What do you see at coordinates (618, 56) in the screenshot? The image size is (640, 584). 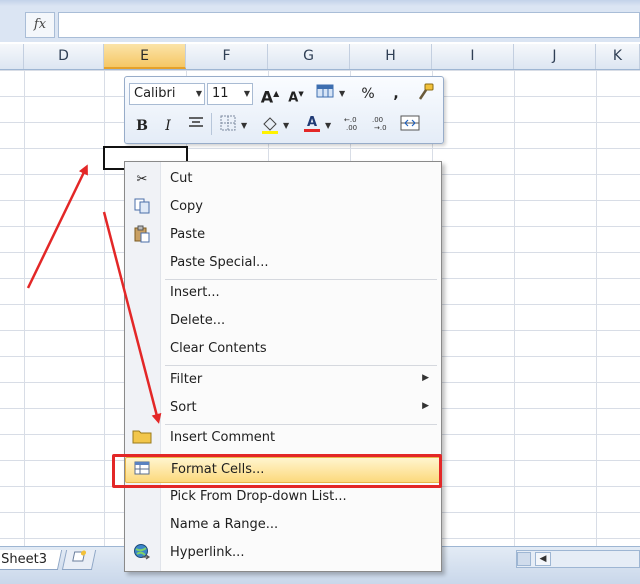 I see `column-header-k: K` at bounding box center [618, 56].